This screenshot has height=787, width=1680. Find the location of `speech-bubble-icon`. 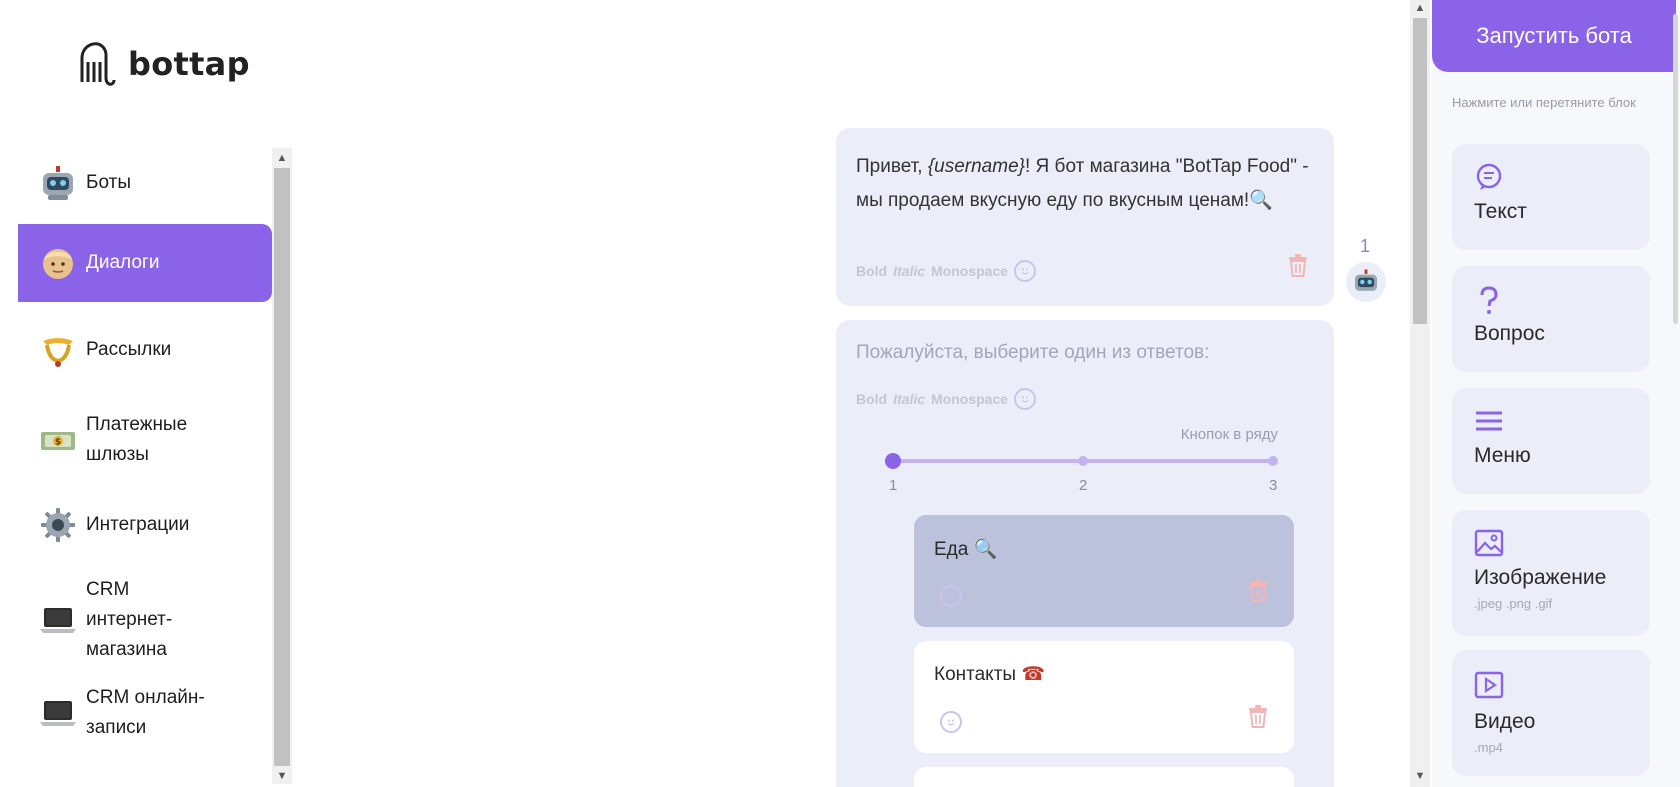

speech-bubble-icon is located at coordinates (1489, 176).